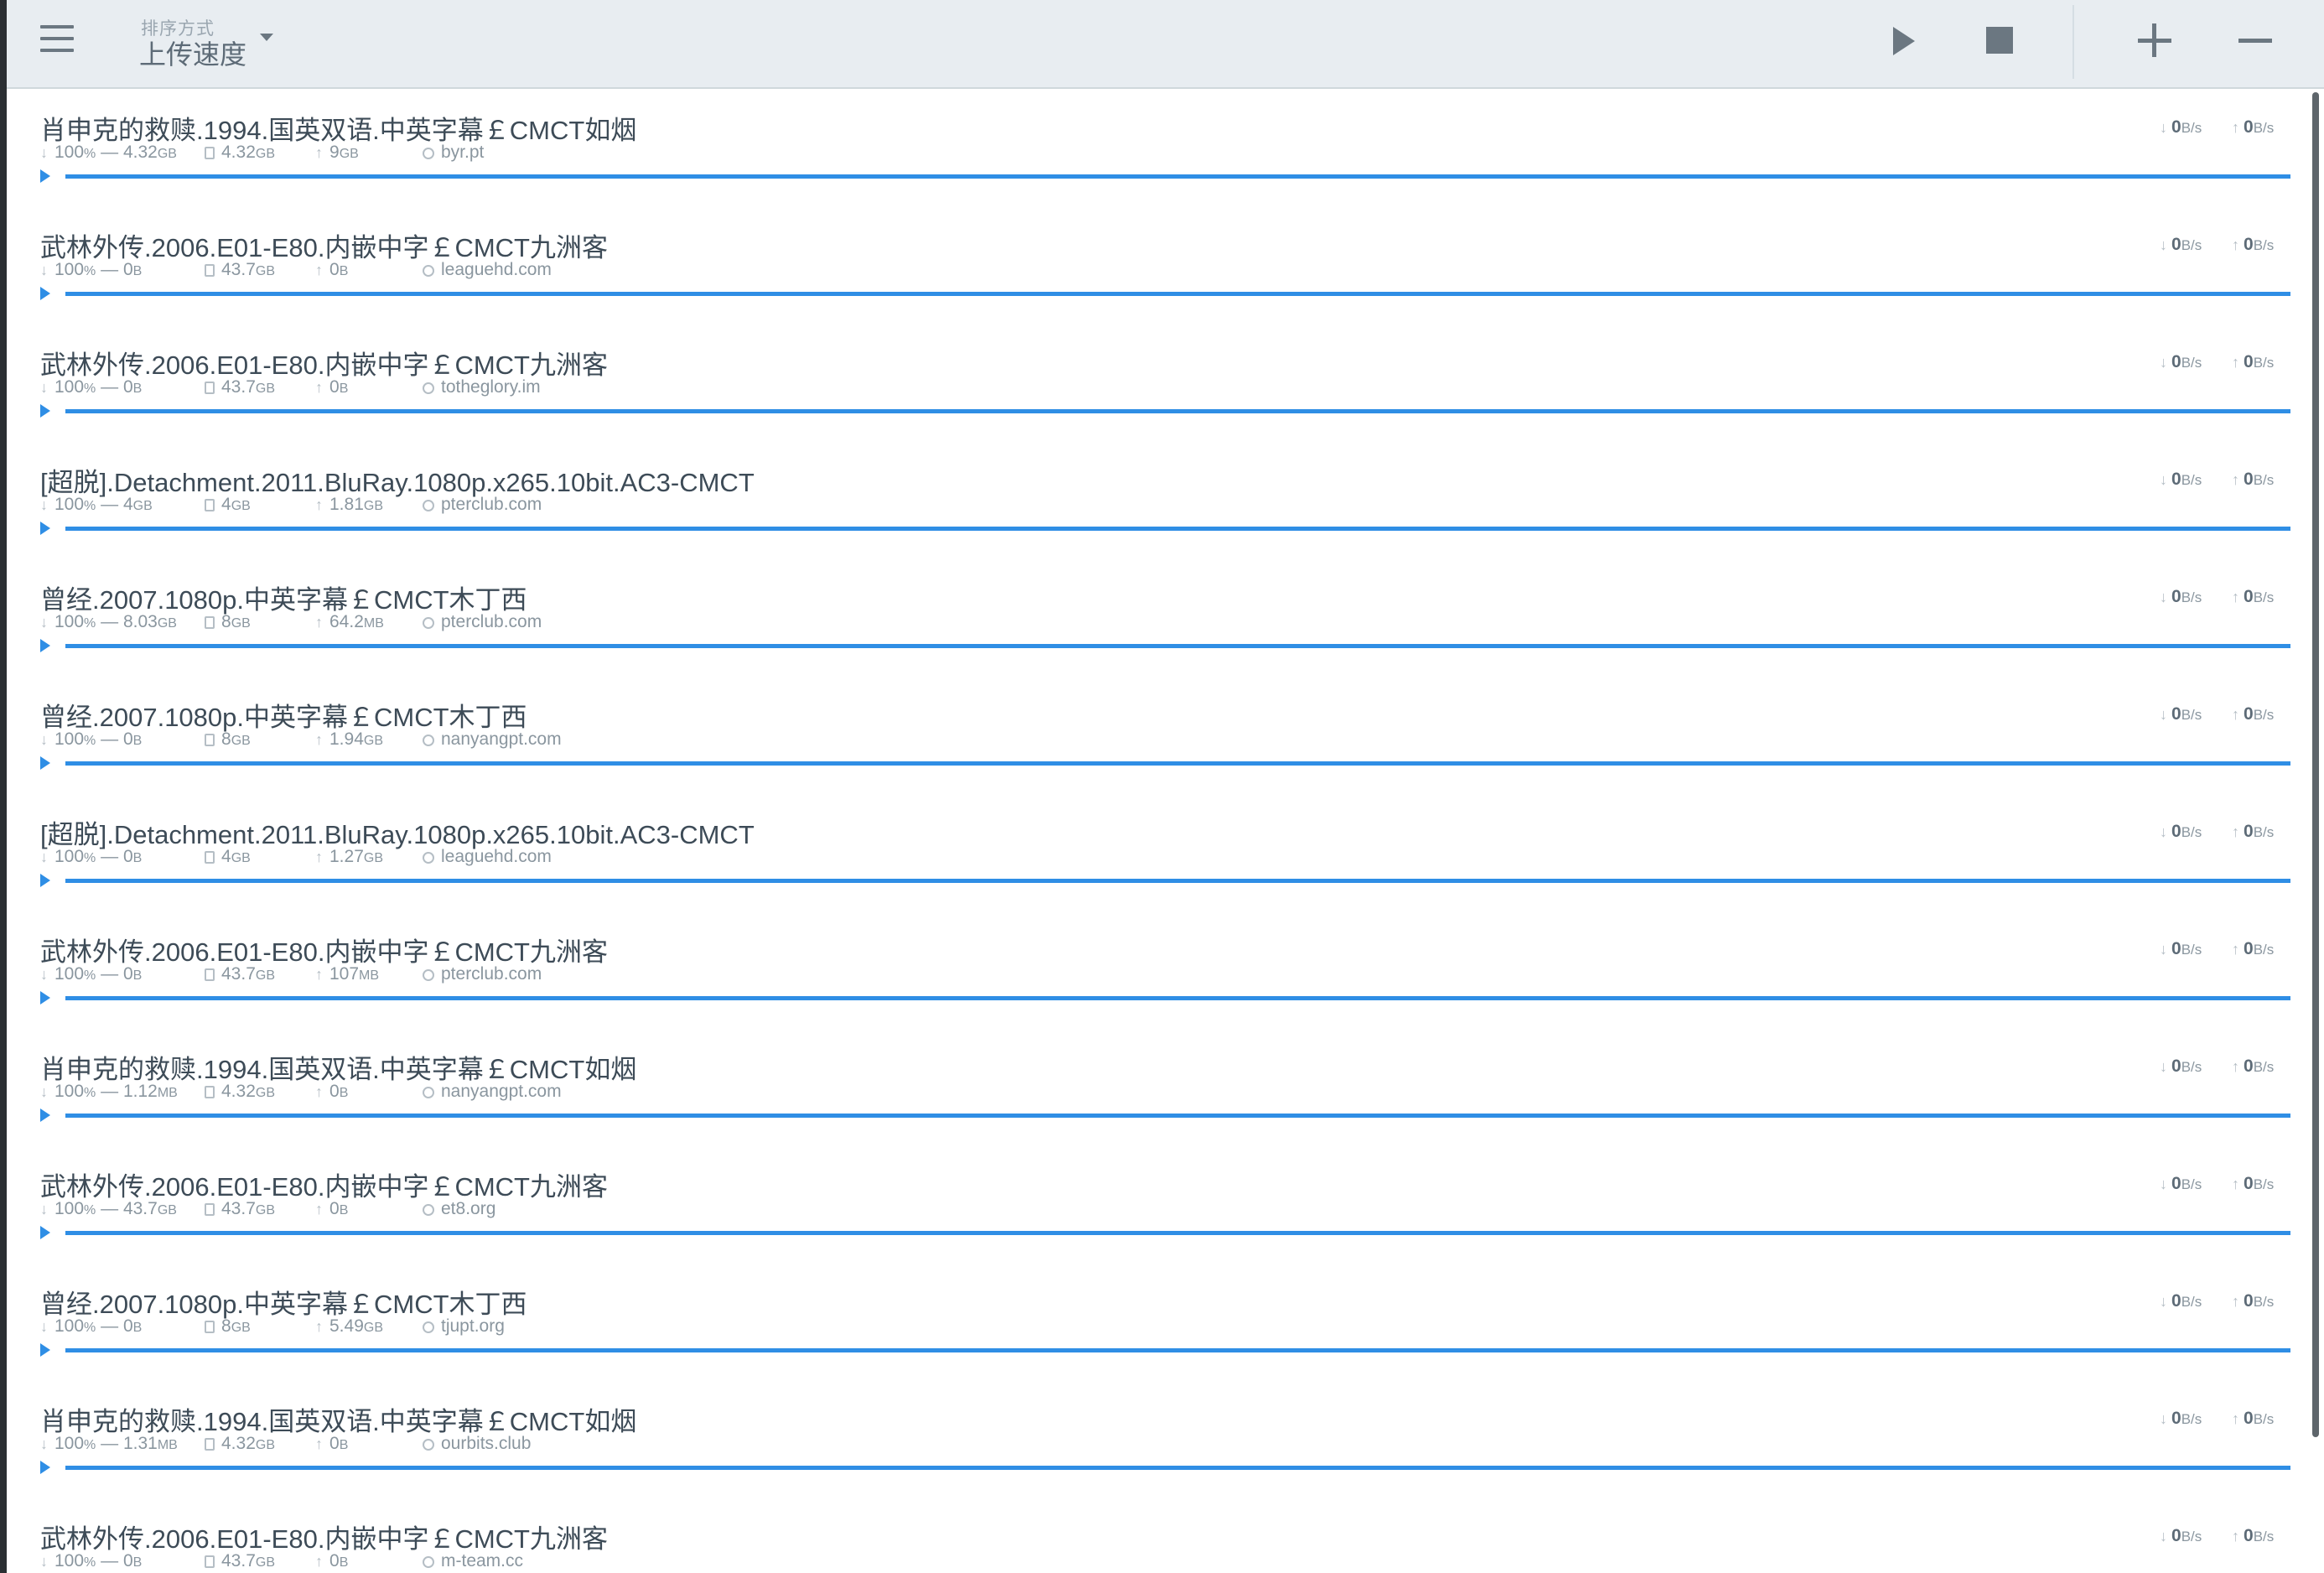  I want to click on uploaded-unit: GB, so click(373, 858).